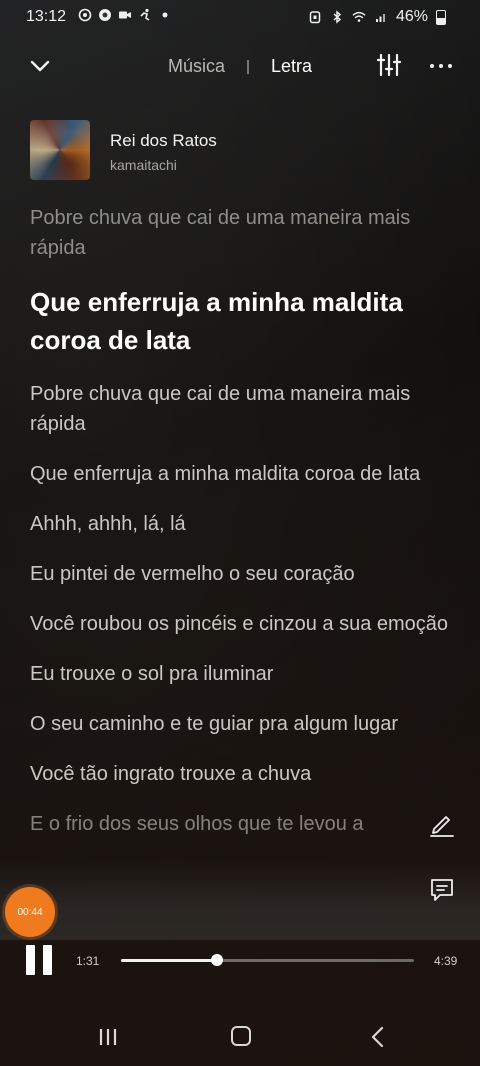 The image size is (480, 1066). I want to click on lyric-line: E o frio dos seus olhos que te levou a, so click(242, 824).